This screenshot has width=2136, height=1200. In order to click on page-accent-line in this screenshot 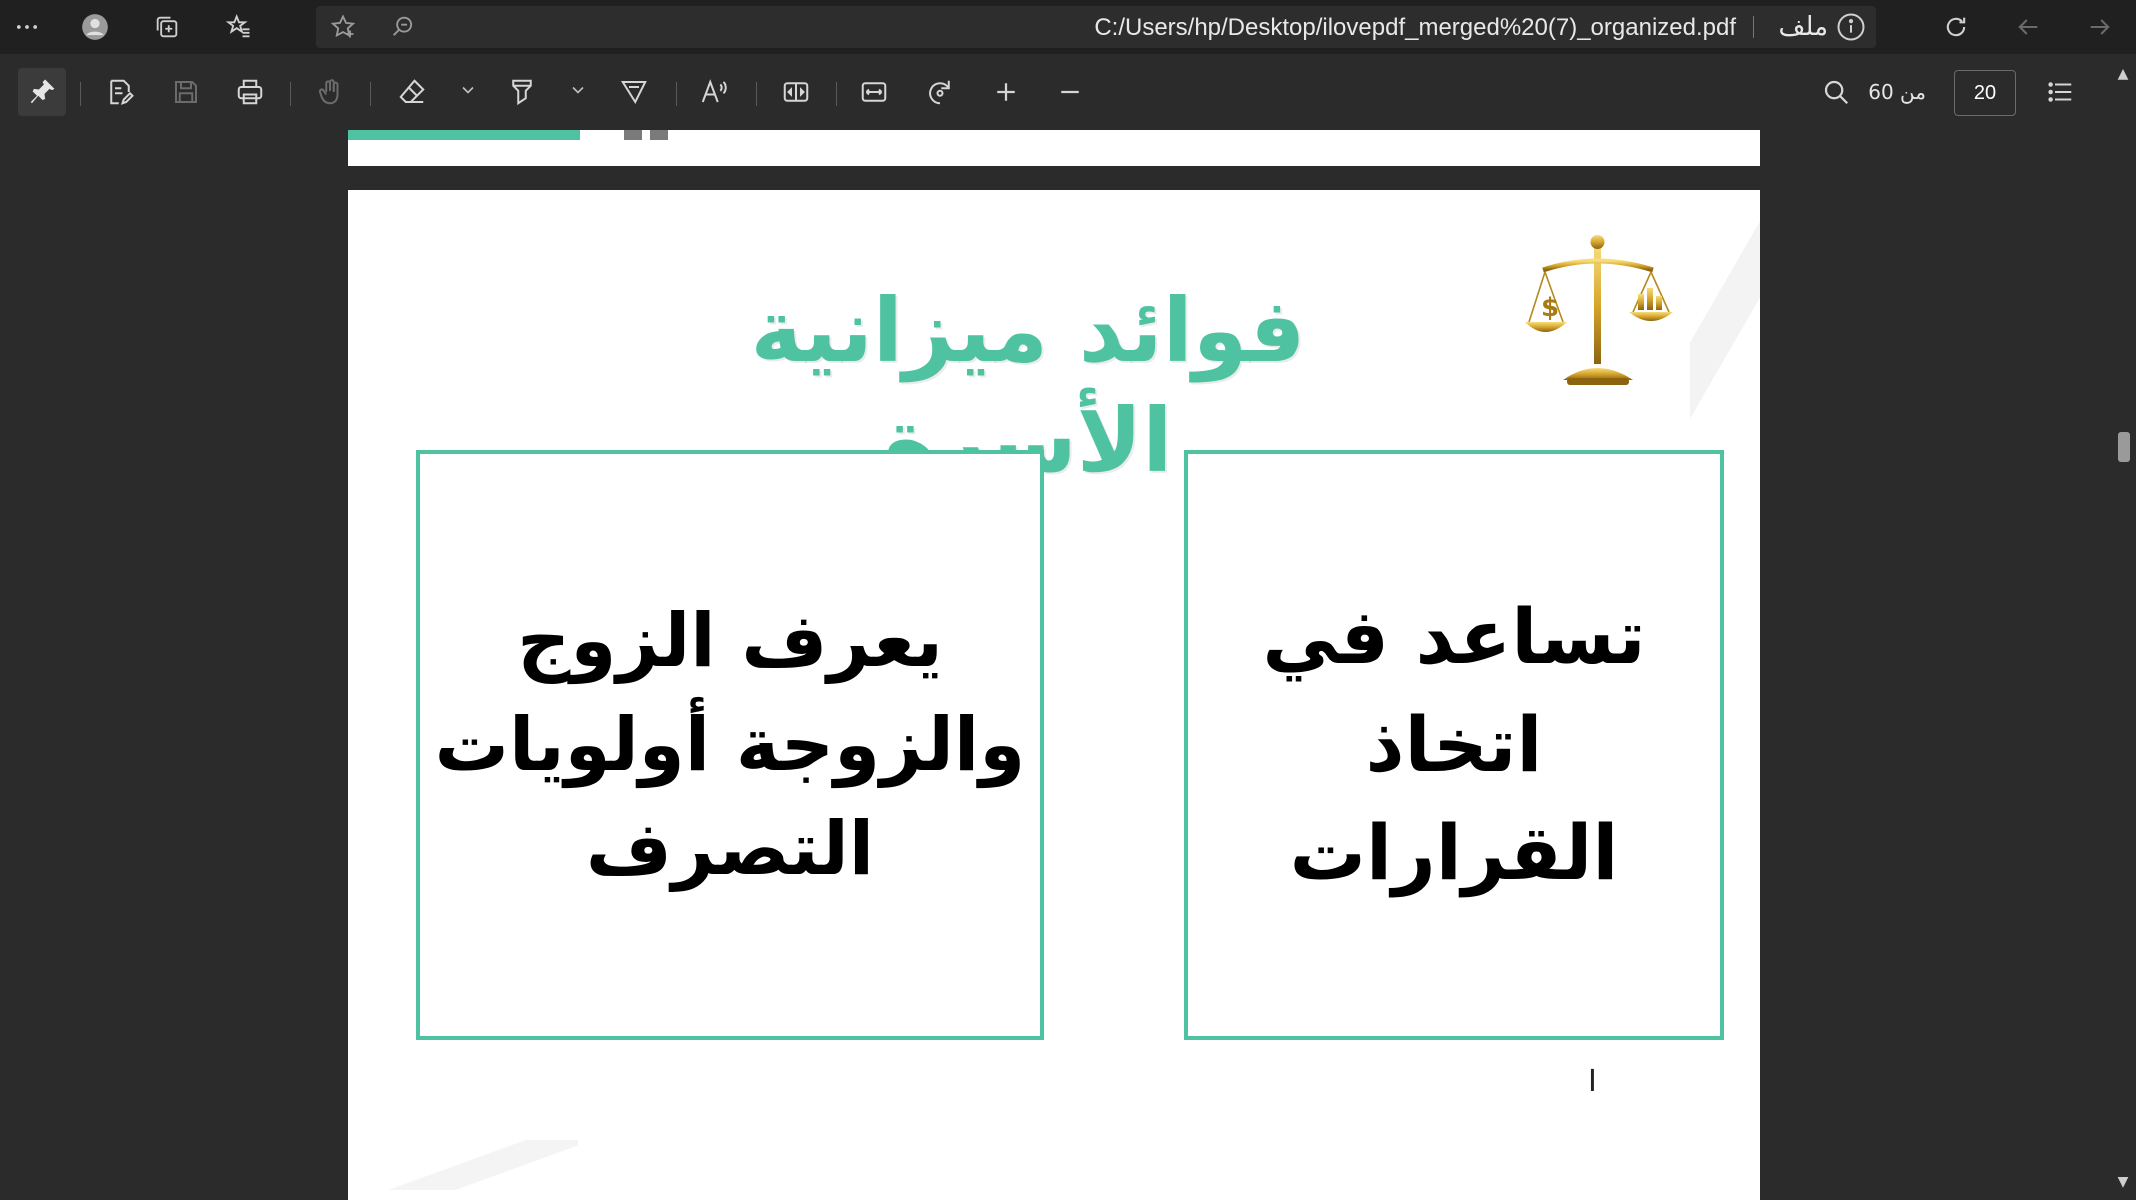, I will do `click(464, 135)`.